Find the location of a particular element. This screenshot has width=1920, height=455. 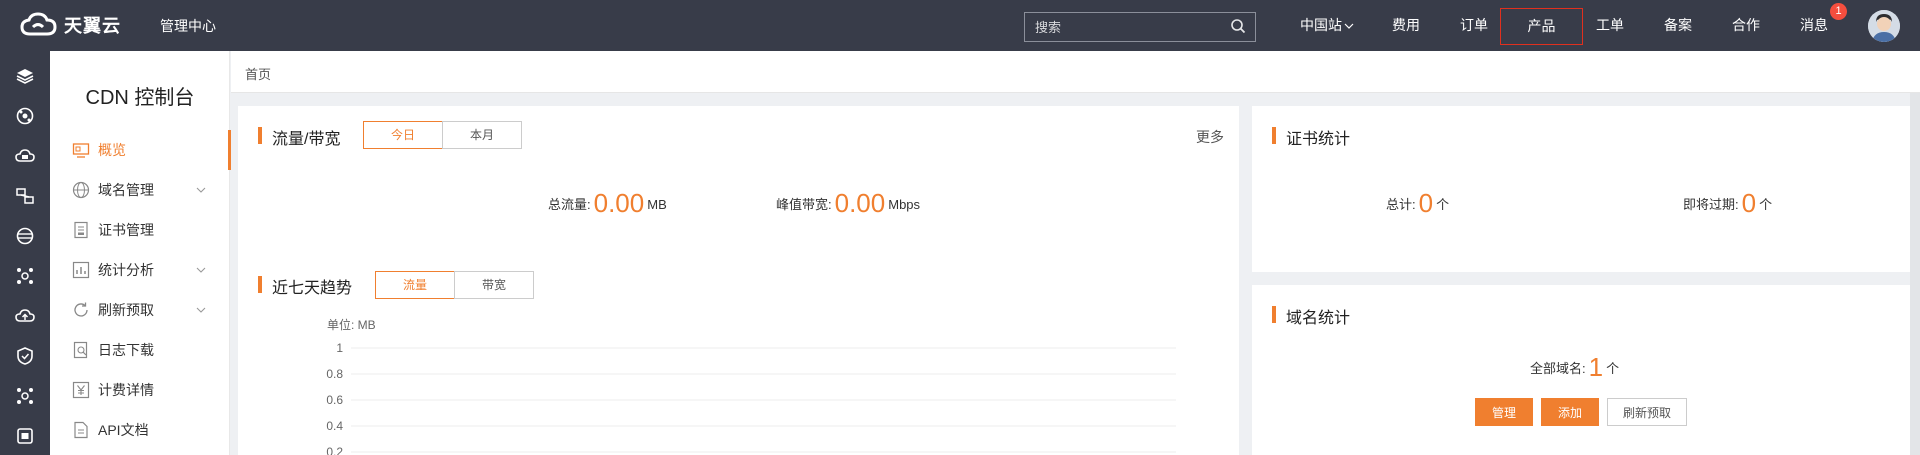

domain-total-stat: 全部域名: 1 个 is located at coordinates (1574, 367).